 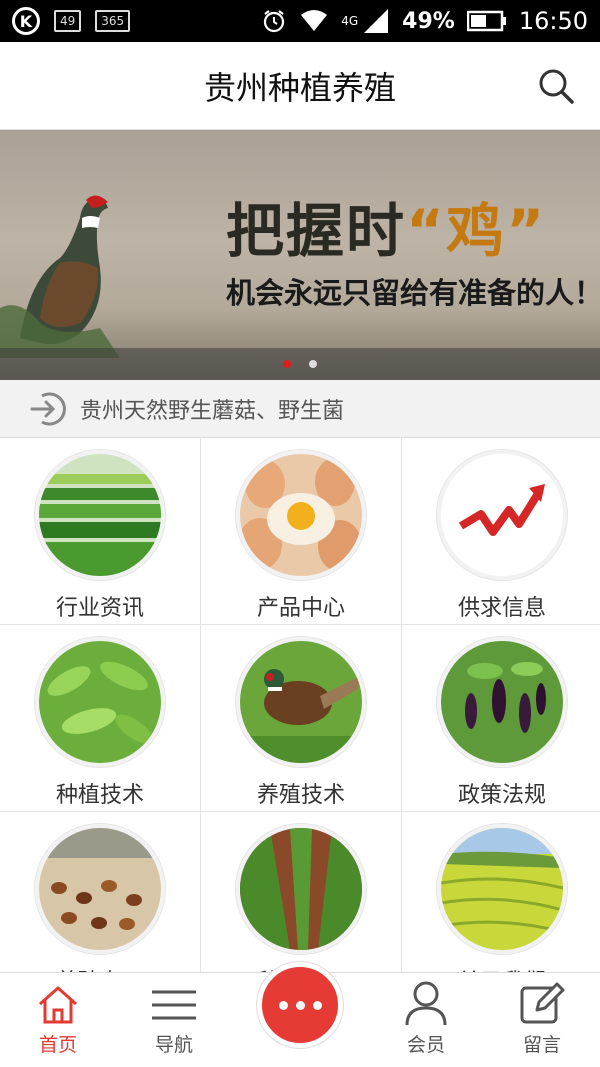 I want to click on wifi-icon, so click(x=314, y=21).